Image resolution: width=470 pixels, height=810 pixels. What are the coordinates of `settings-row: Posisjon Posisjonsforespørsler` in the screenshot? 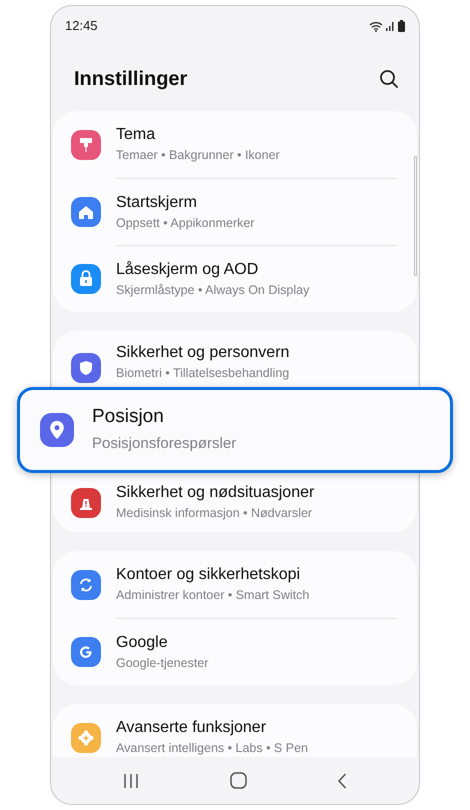 It's located at (235, 430).